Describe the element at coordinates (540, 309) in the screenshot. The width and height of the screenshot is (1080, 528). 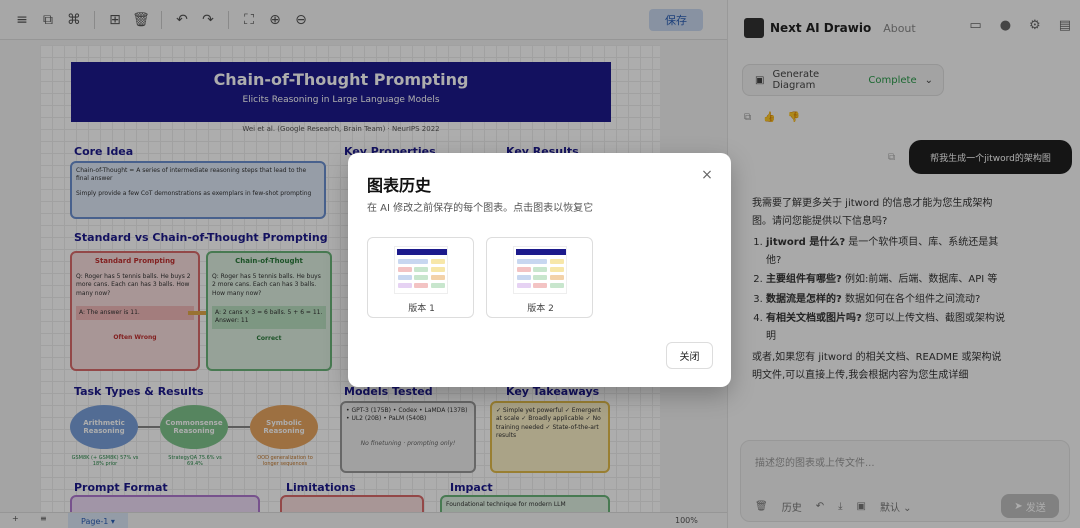
I see `version-label: 版本 2` at that location.